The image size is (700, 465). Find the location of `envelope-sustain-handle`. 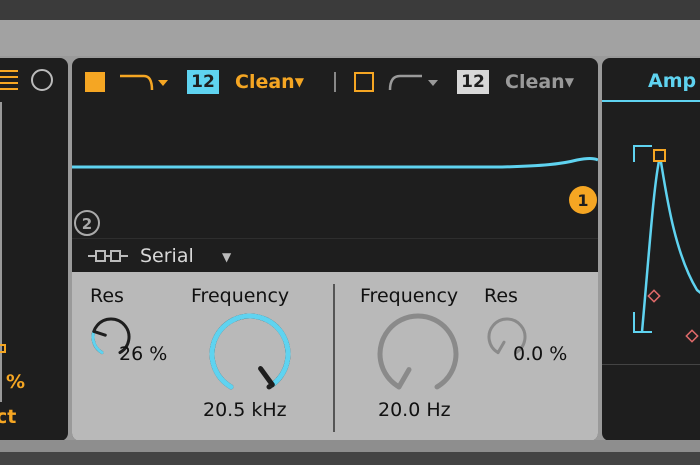

envelope-sustain-handle is located at coordinates (692, 336).